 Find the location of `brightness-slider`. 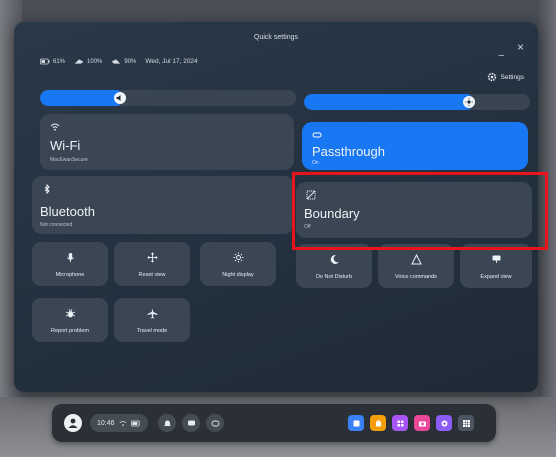

brightness-slider is located at coordinates (417, 102).